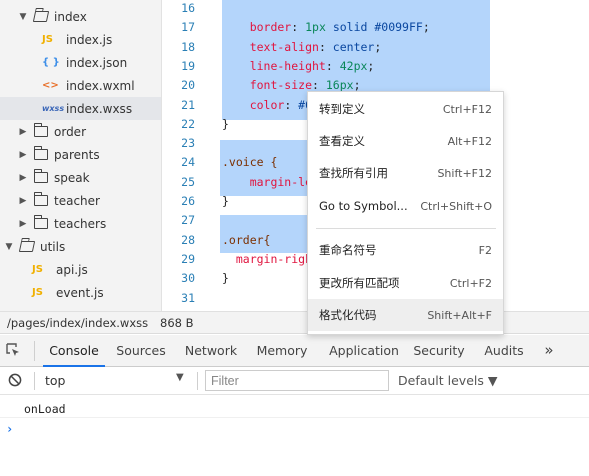  Describe the element at coordinates (504, 350) in the screenshot. I see `tab-audits: Audits` at that location.